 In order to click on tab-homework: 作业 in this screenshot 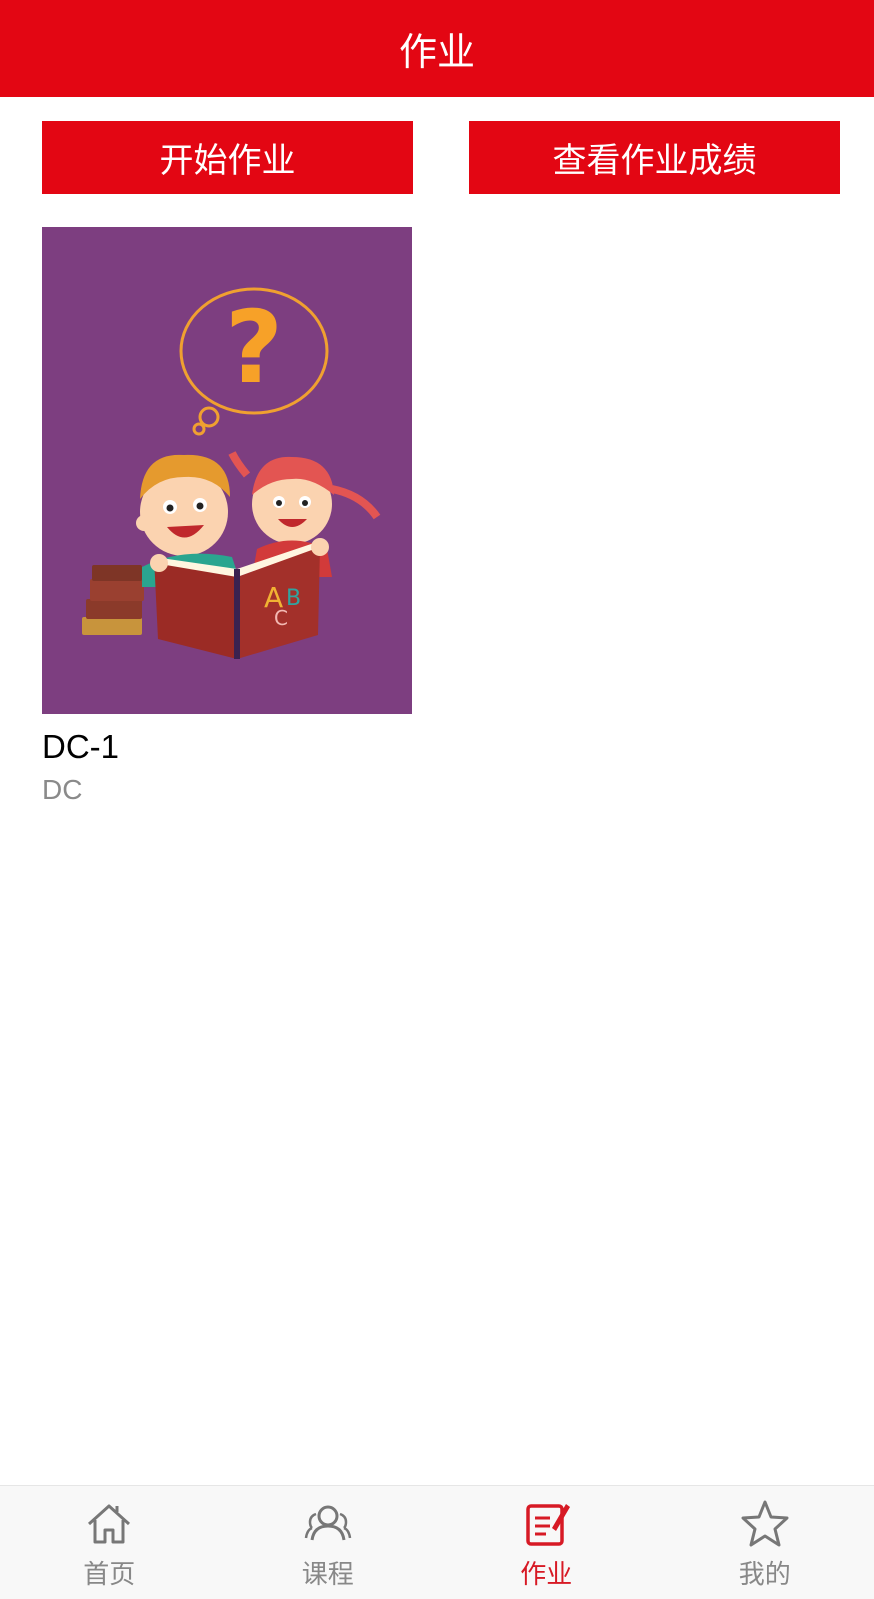, I will do `click(546, 1542)`.